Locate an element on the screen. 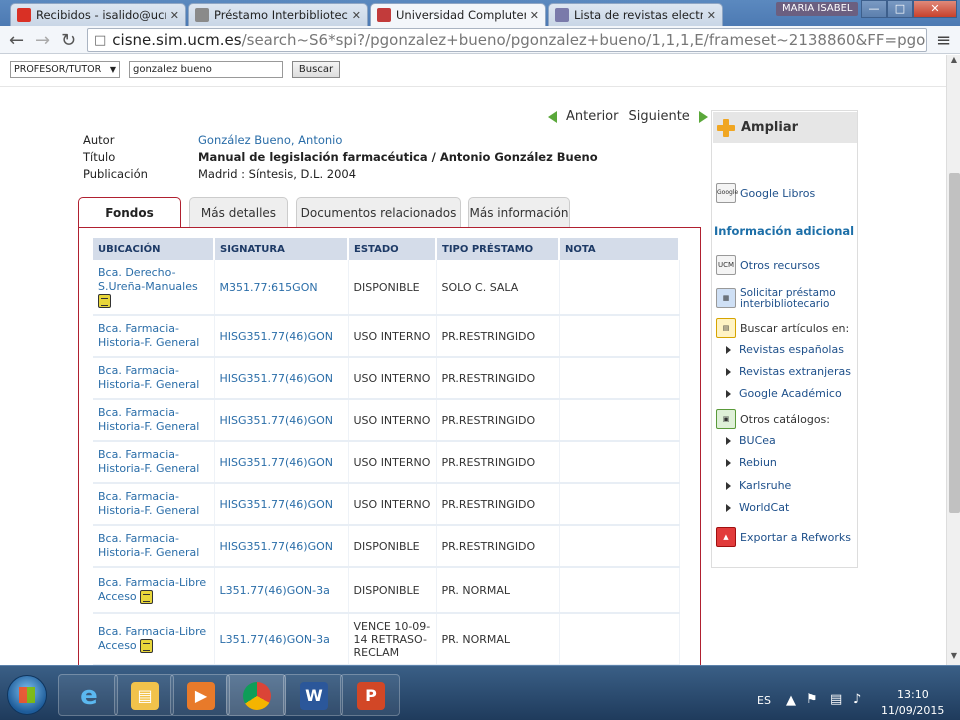 Image resolution: width=960 pixels, height=720 pixels. link-karlsruhe: Karlsruhe is located at coordinates (758, 485).